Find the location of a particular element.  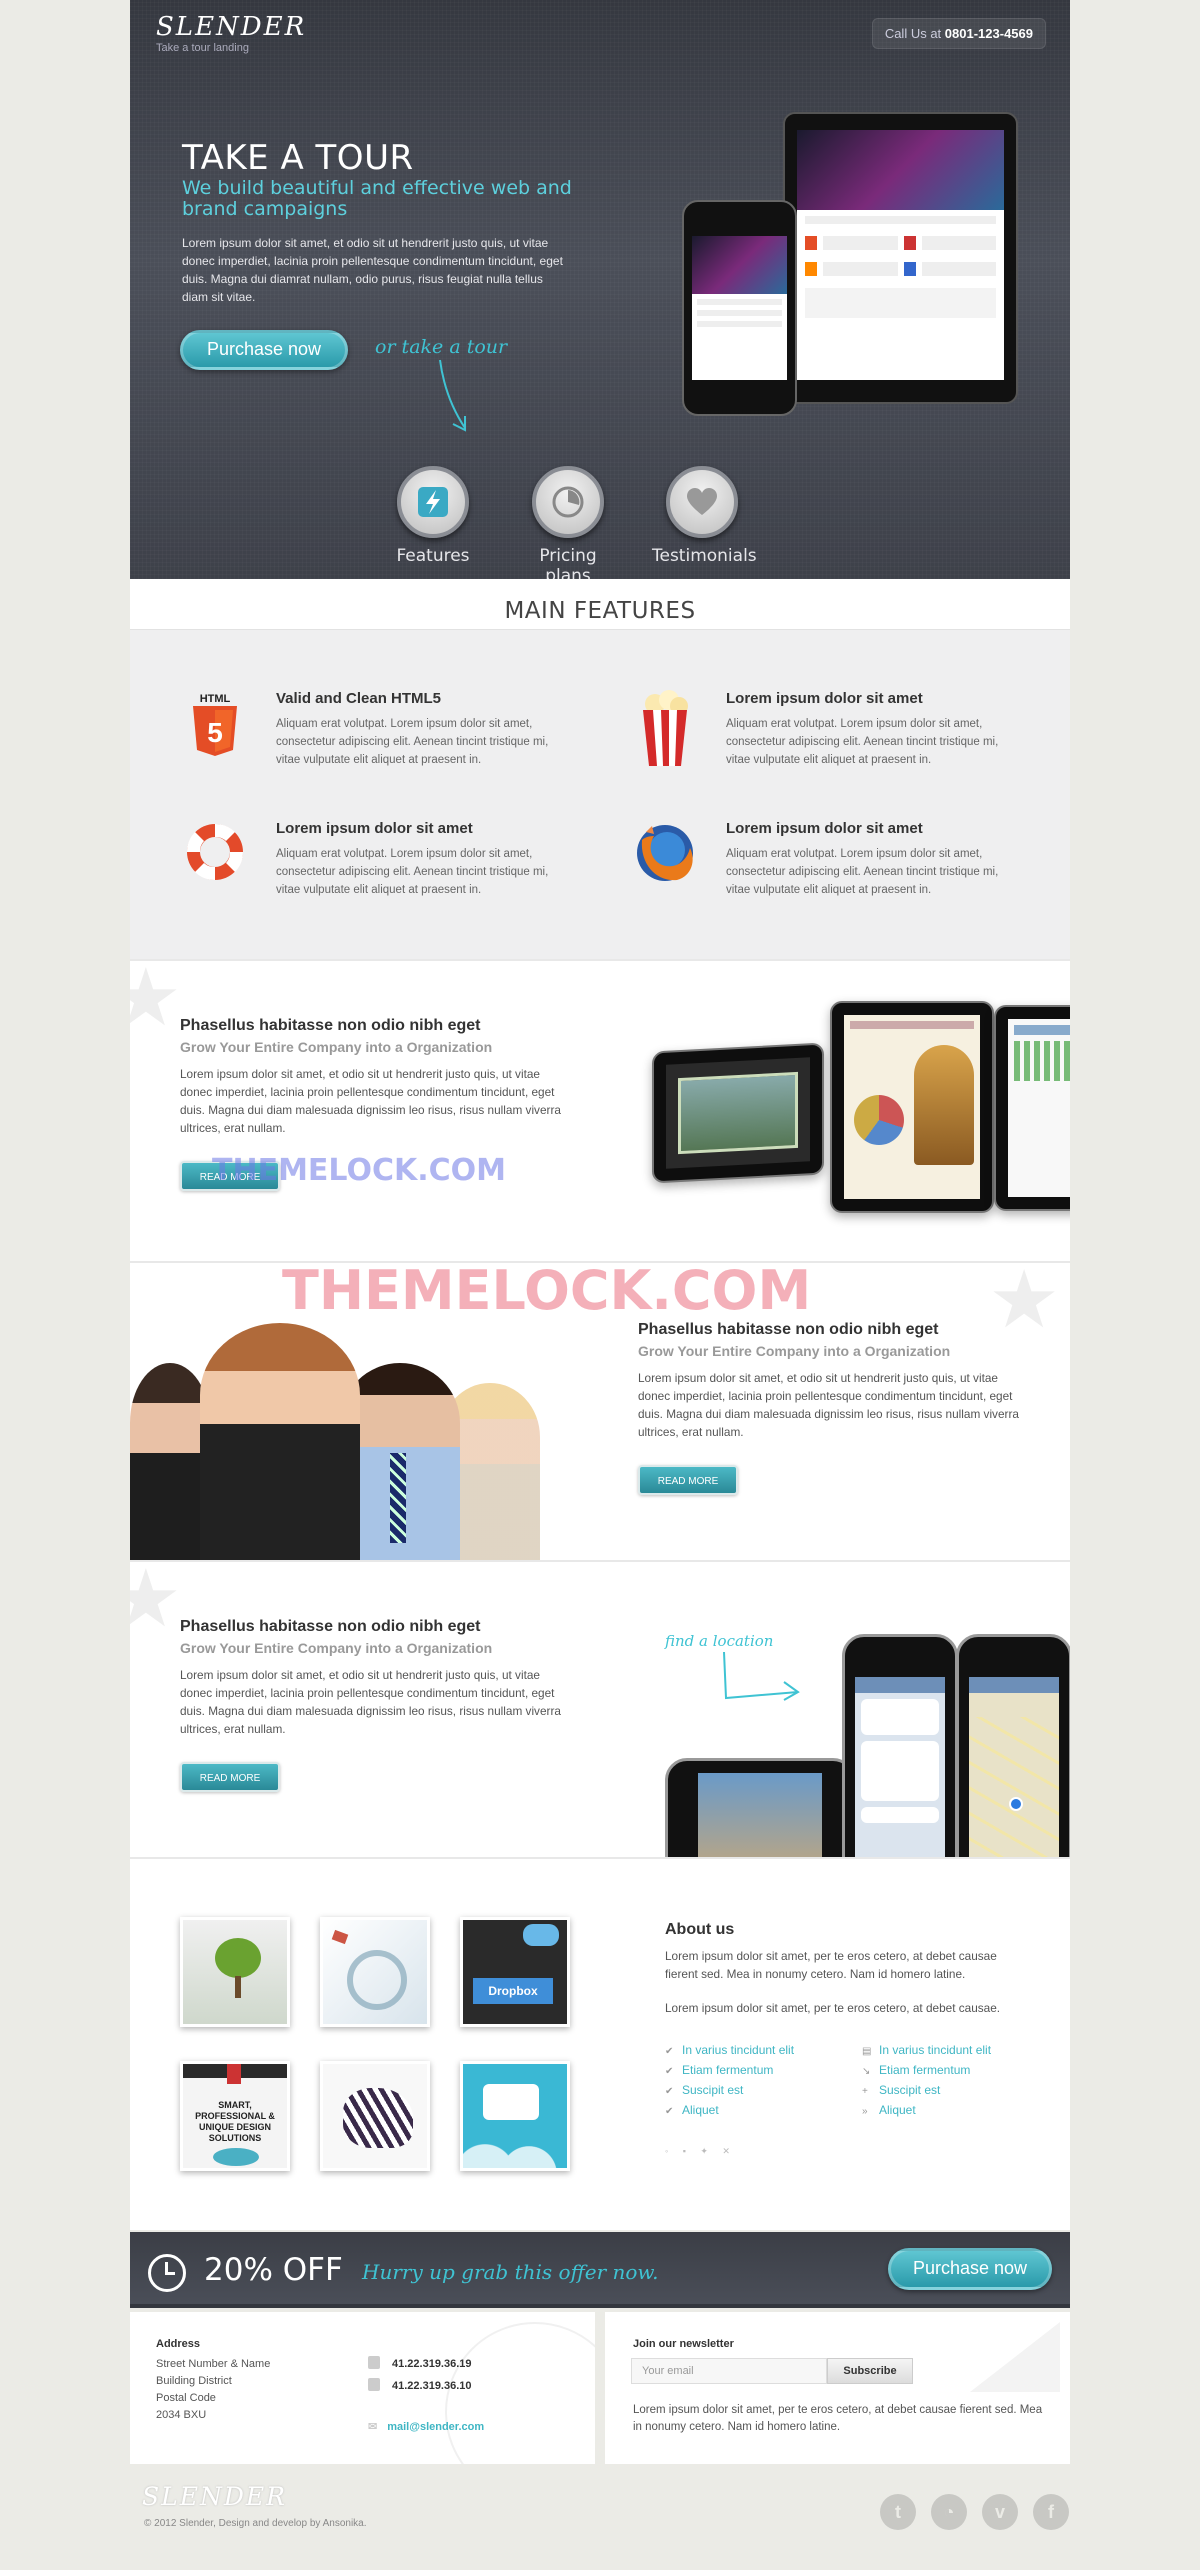

list-item: ✔ Suscipit est is located at coordinates (729, 2091).